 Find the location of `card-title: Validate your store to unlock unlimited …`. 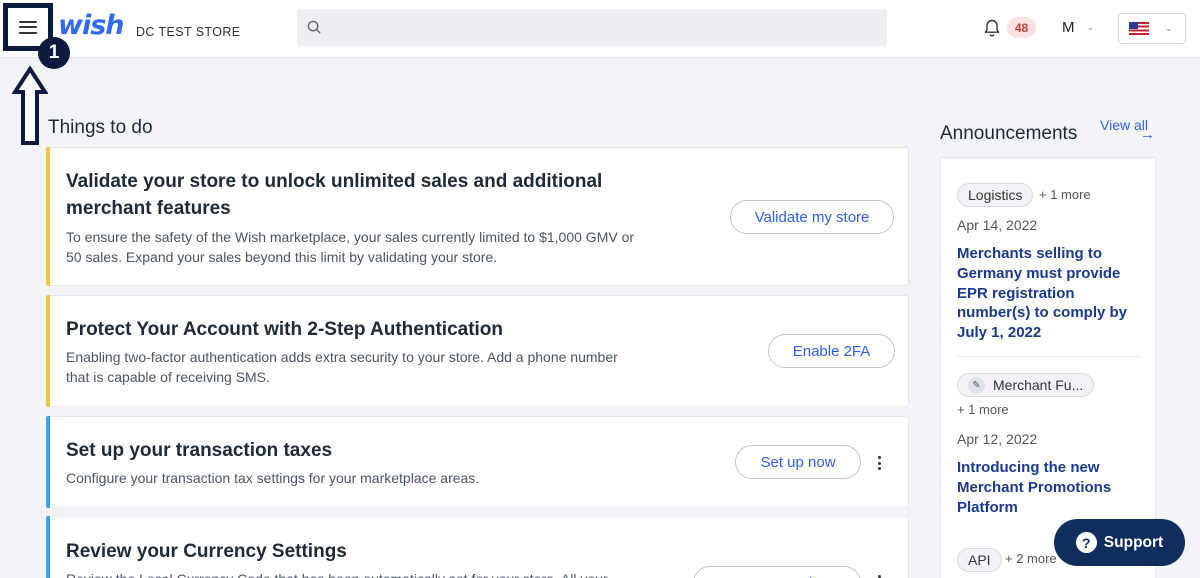

card-title: Validate your store to unlock unlimited … is located at coordinates (334, 195).